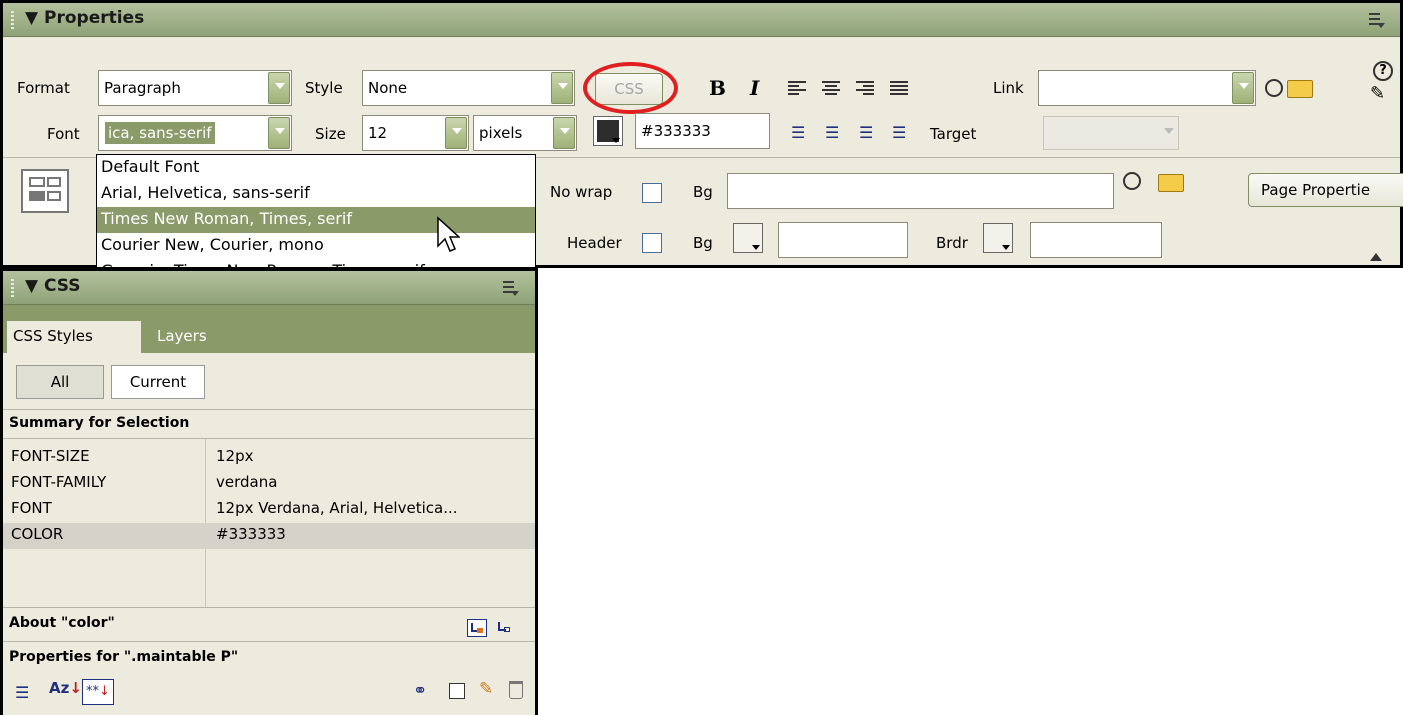 The height and width of the screenshot is (715, 1403). I want to click on font-option: Default Font, so click(316, 168).